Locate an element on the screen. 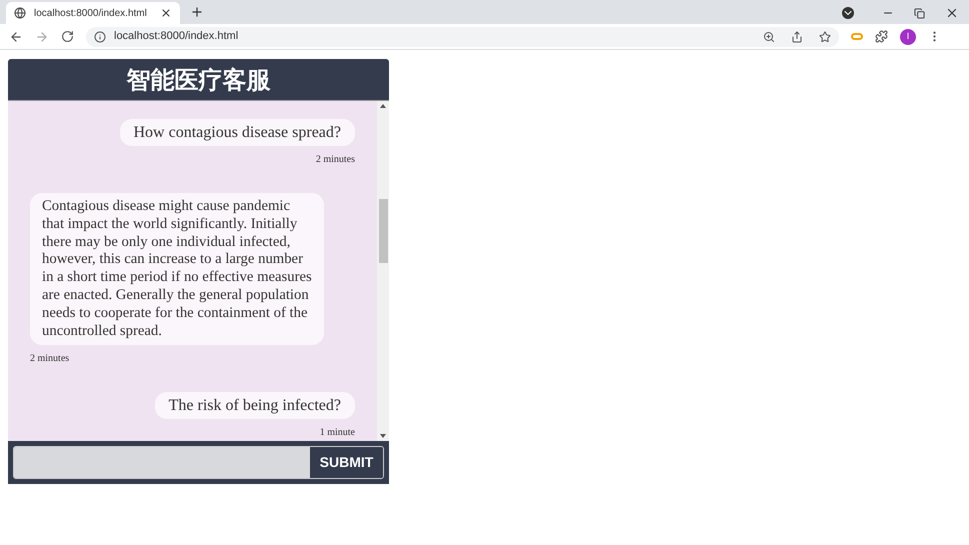 The height and width of the screenshot is (545, 969). globe-icon is located at coordinates (20, 13).